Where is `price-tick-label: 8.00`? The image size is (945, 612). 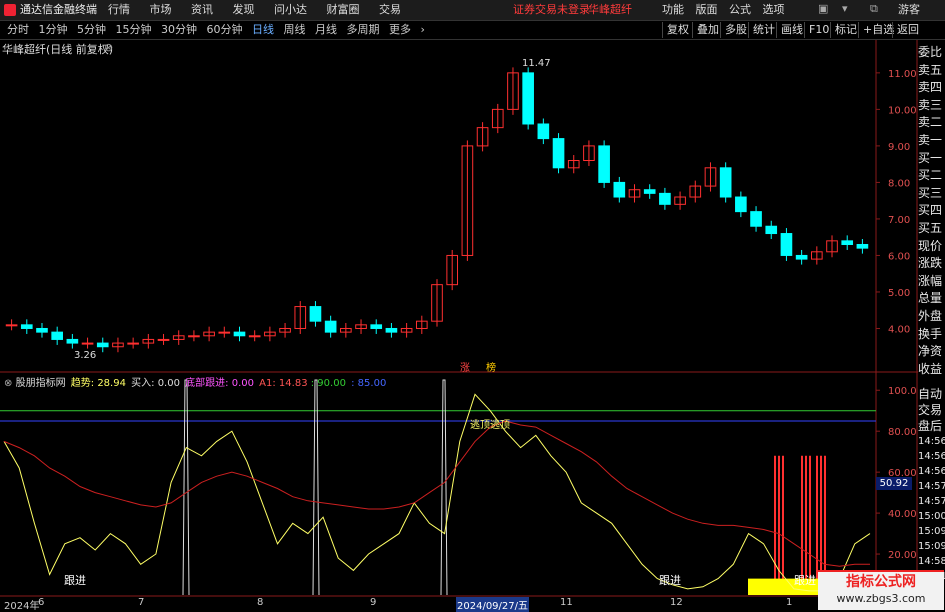
price-tick-label: 8.00 is located at coordinates (899, 183).